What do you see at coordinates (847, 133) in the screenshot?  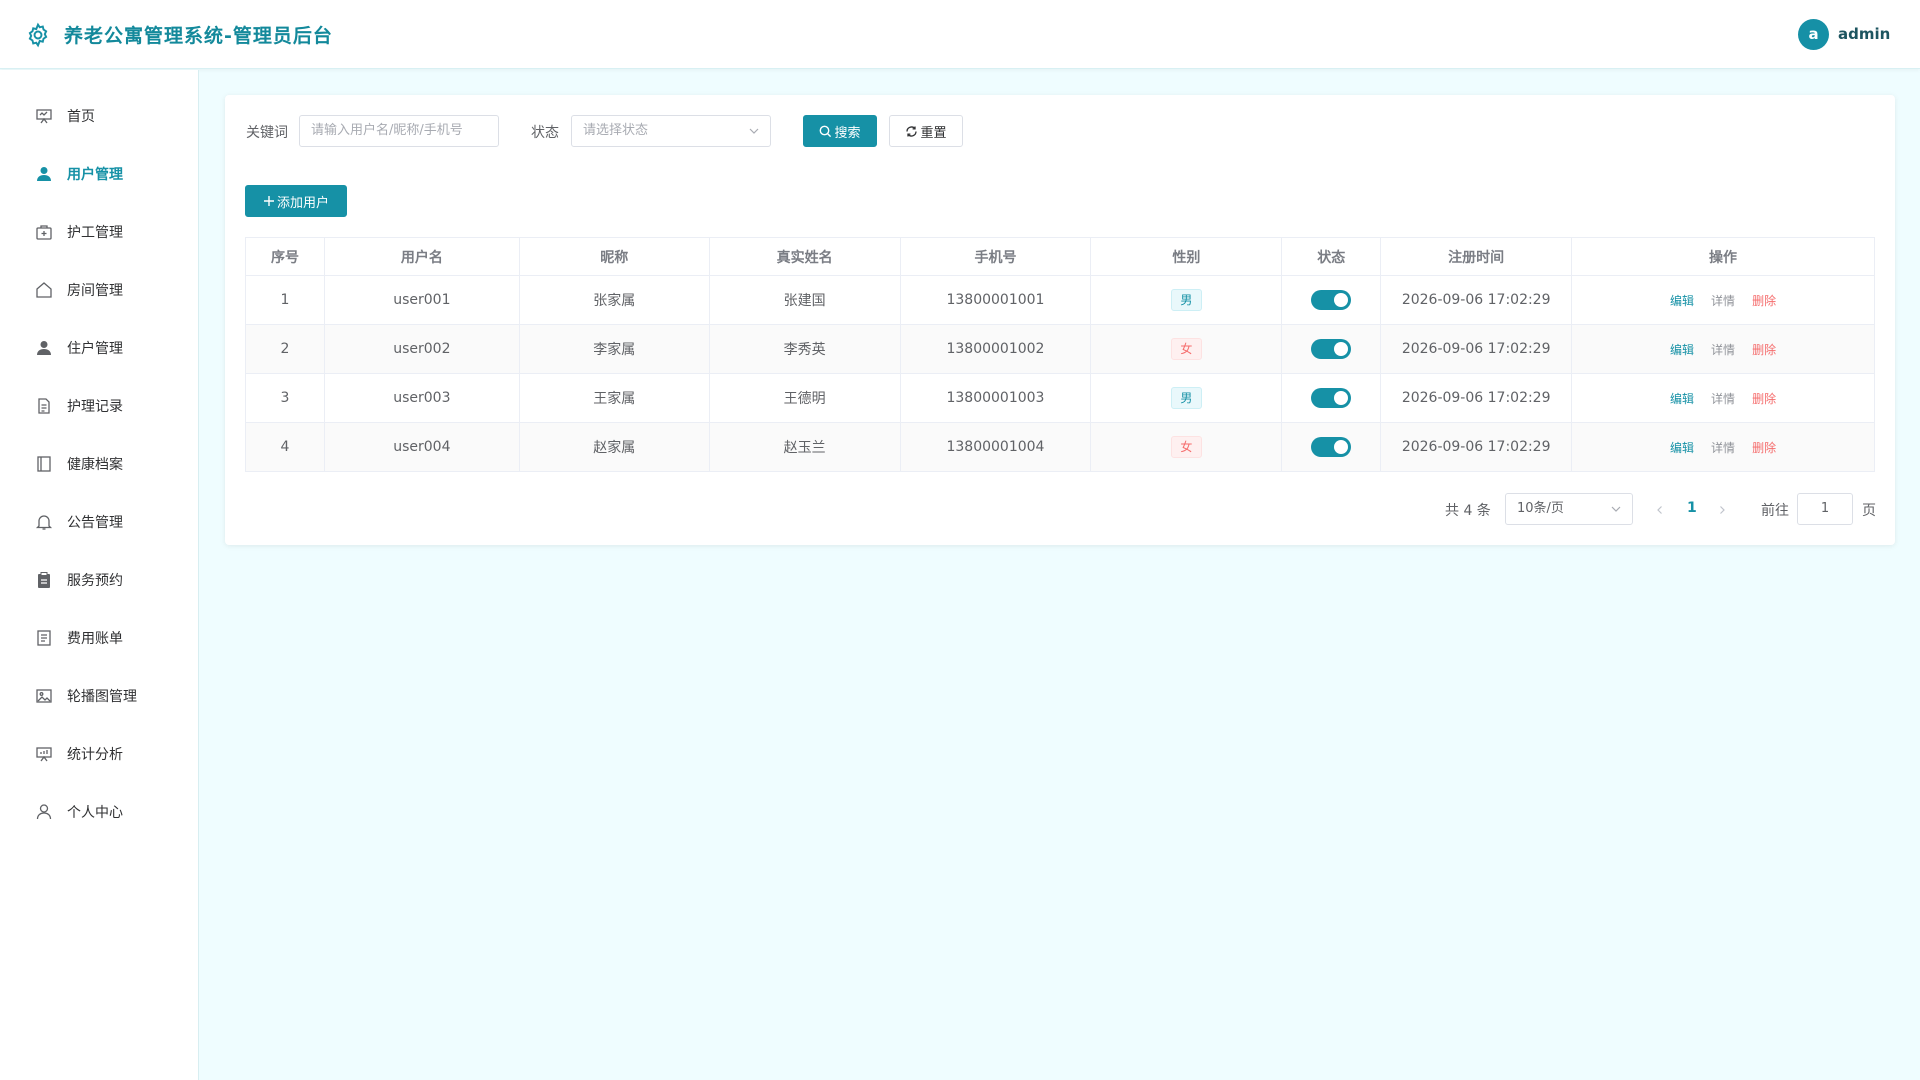 I see `search-button-label: 搜索` at bounding box center [847, 133].